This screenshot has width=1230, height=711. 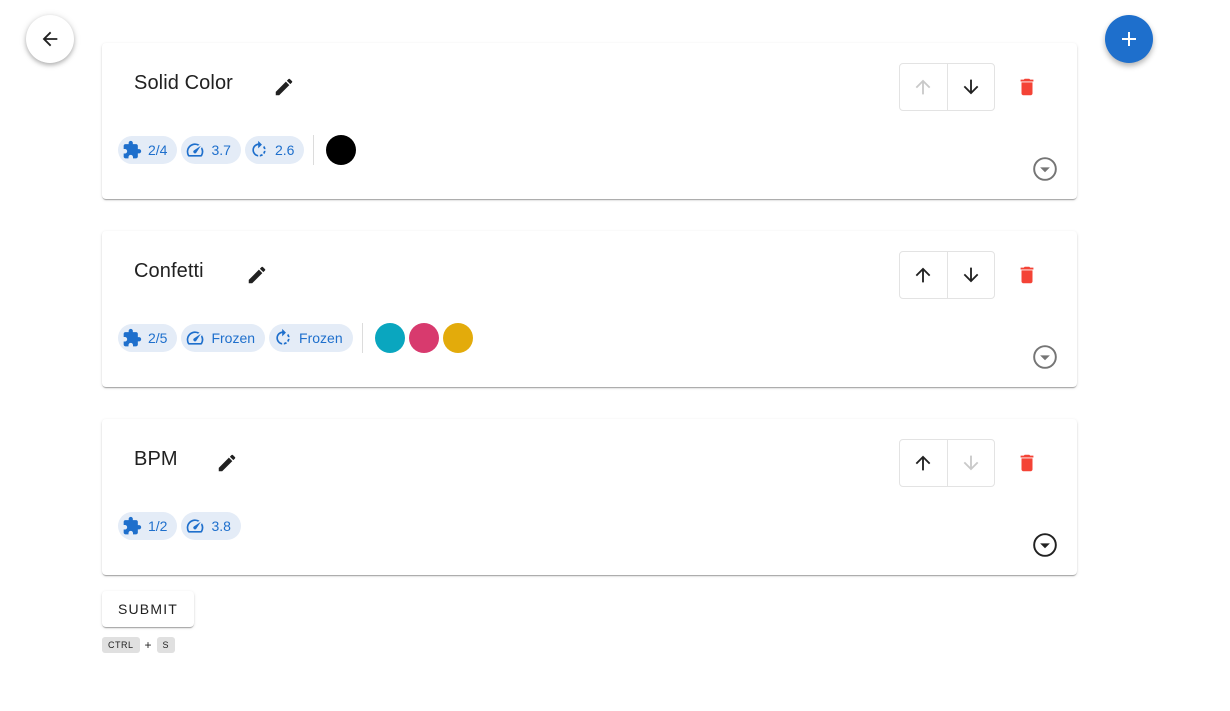 I want to click on shortcut-key-ctrl: CTRL, so click(x=121, y=645).